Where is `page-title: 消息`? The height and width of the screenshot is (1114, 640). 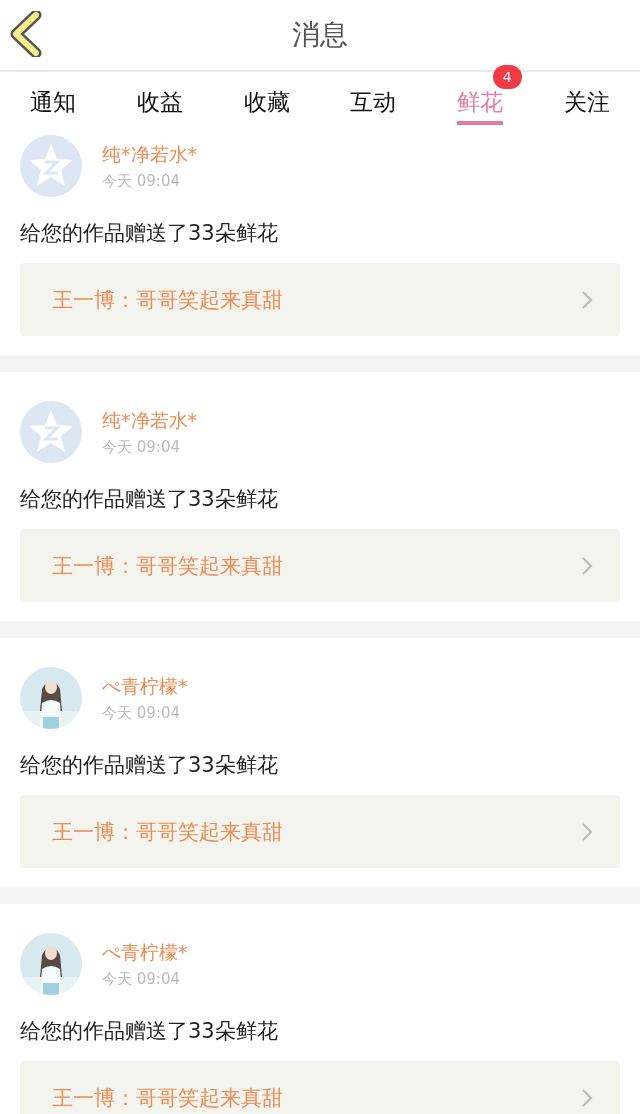 page-title: 消息 is located at coordinates (320, 35).